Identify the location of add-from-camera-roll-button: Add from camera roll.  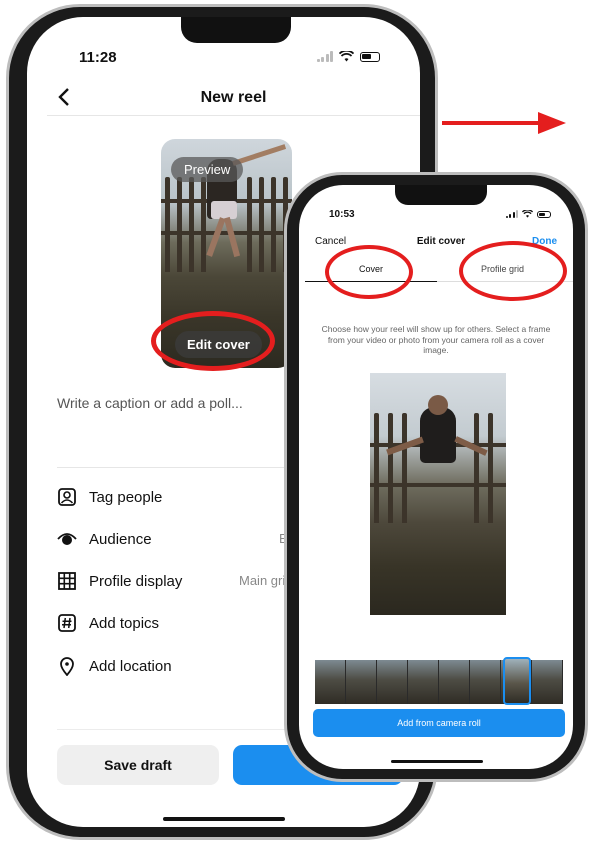
(439, 723).